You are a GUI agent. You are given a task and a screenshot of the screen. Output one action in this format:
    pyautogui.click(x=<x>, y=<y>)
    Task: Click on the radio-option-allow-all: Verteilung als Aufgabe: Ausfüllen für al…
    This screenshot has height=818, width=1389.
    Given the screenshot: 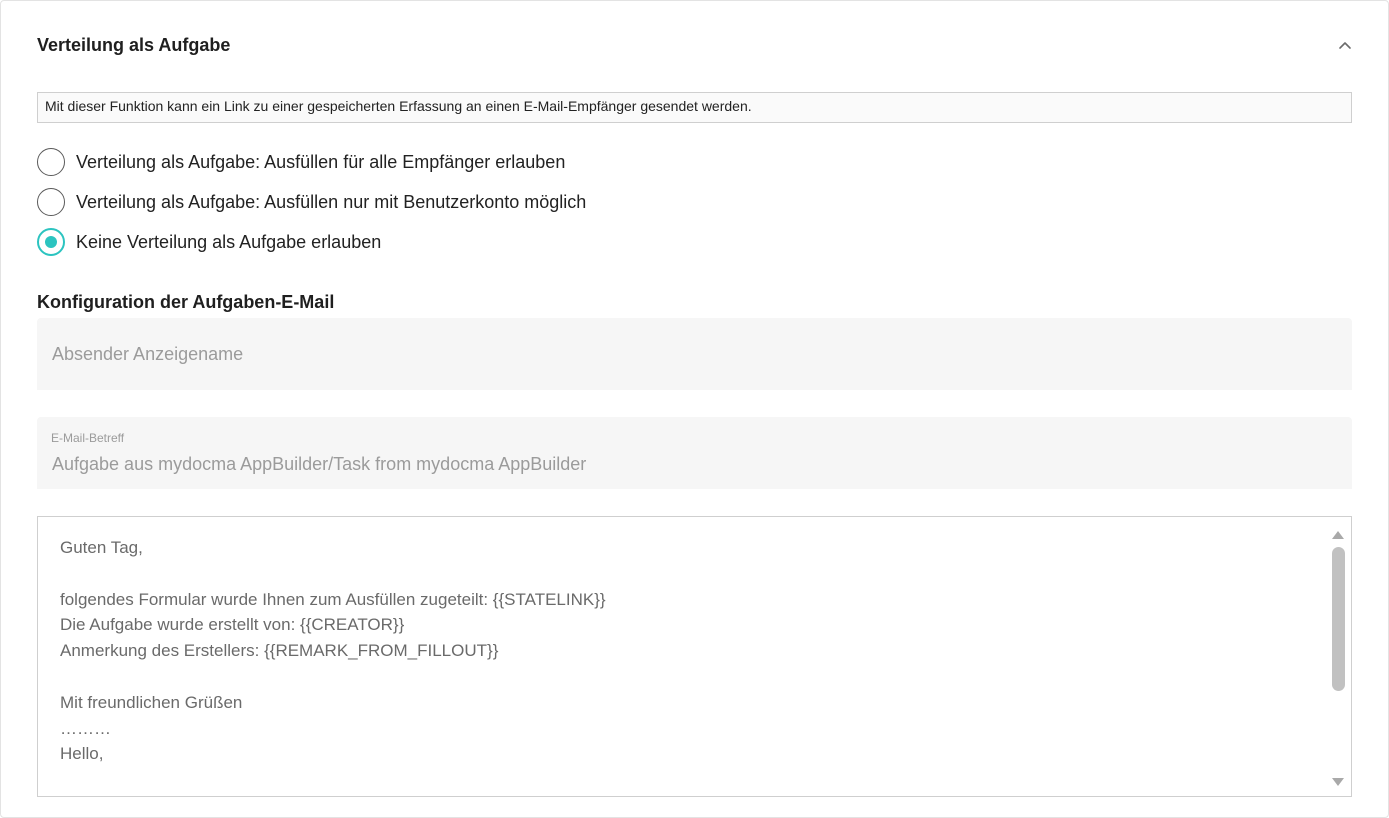 What is the action you would take?
    pyautogui.click(x=301, y=162)
    